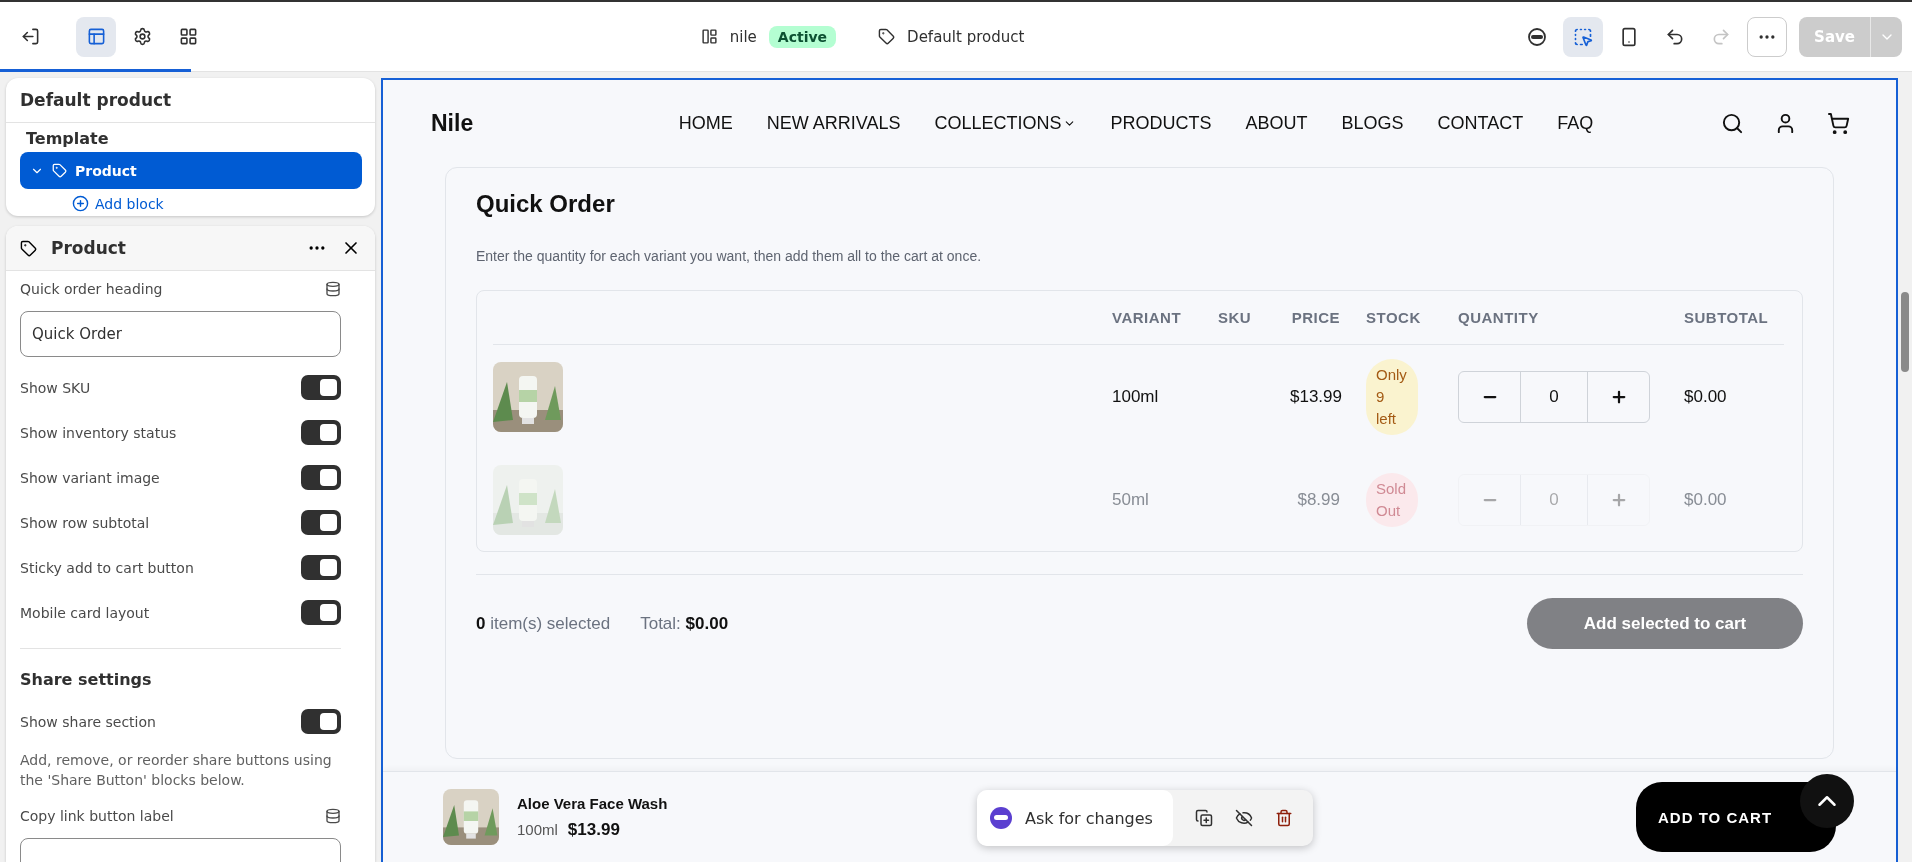 This screenshot has height=862, width=1912. Describe the element at coordinates (709, 36) in the screenshot. I see `layout-icon` at that location.